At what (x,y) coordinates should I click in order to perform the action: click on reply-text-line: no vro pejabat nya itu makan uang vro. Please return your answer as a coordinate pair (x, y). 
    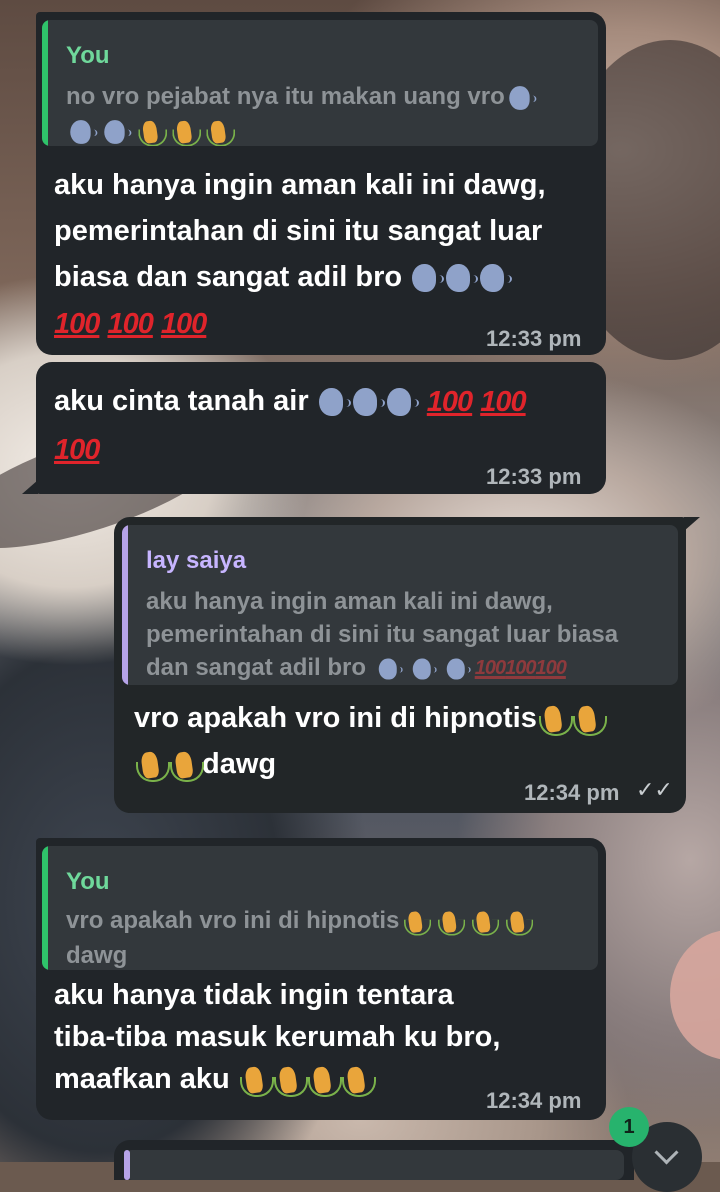
    Looking at the image, I should click on (285, 96).